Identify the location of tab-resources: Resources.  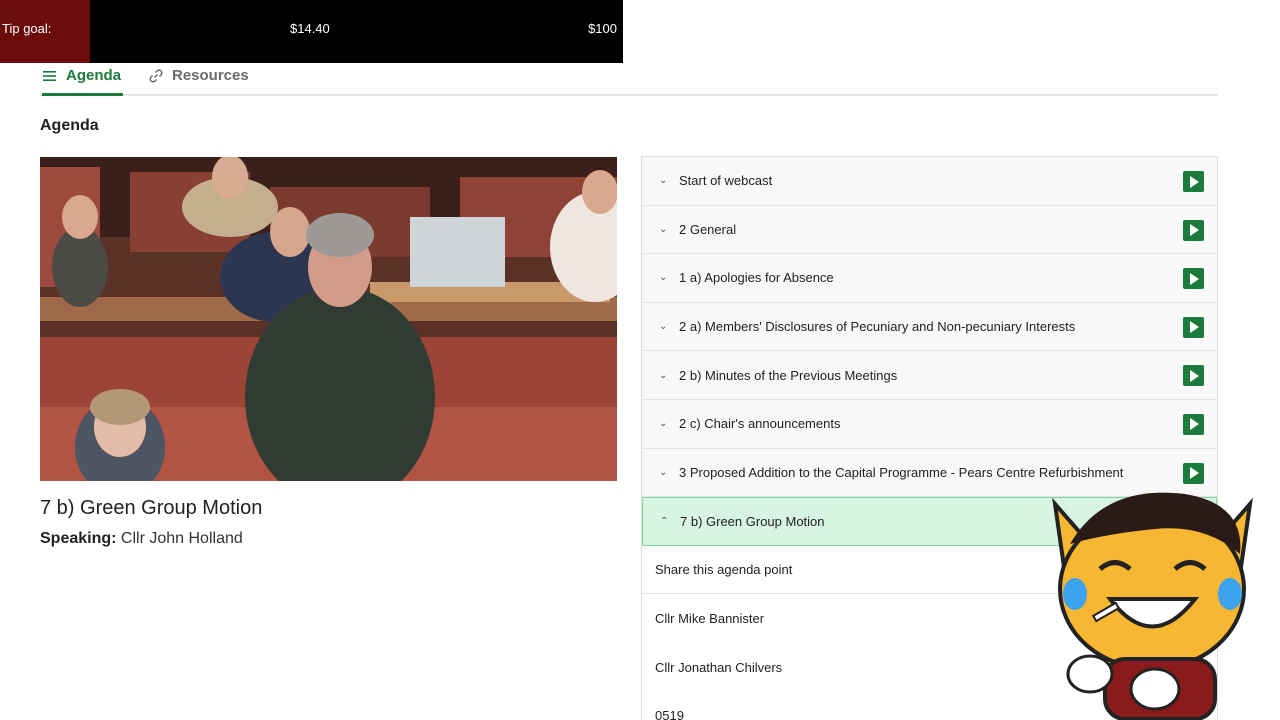
(198, 81).